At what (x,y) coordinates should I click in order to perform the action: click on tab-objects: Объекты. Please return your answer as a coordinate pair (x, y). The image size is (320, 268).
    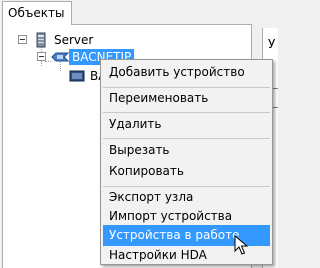
    Looking at the image, I should click on (37, 13).